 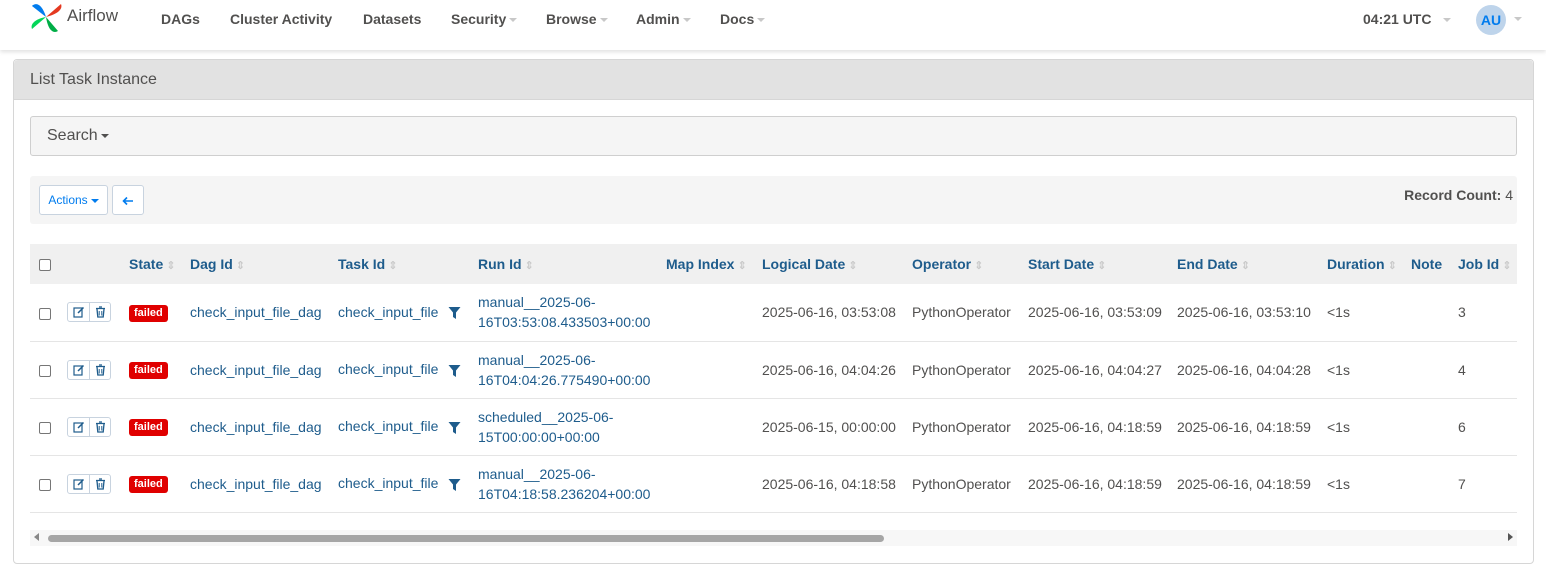 I want to click on actions-button: Actions, so click(x=73, y=200).